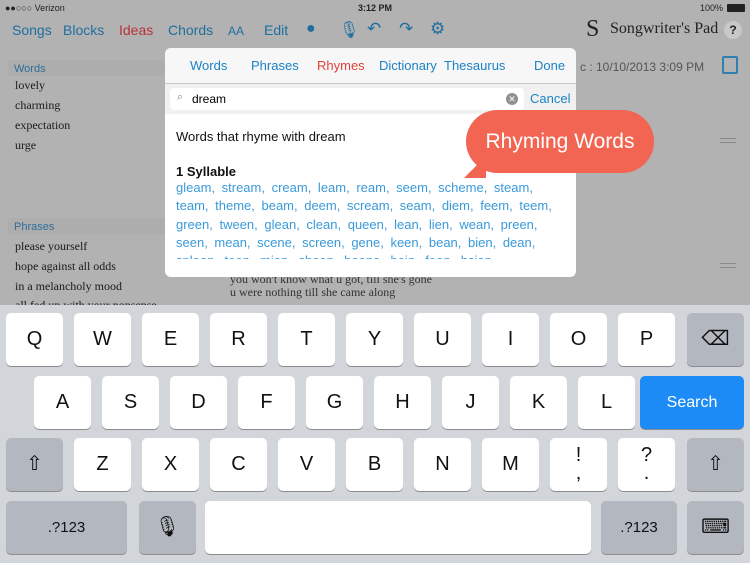 The width and height of the screenshot is (750, 563). What do you see at coordinates (593, 29) in the screenshot?
I see `app-logo-icon: S` at bounding box center [593, 29].